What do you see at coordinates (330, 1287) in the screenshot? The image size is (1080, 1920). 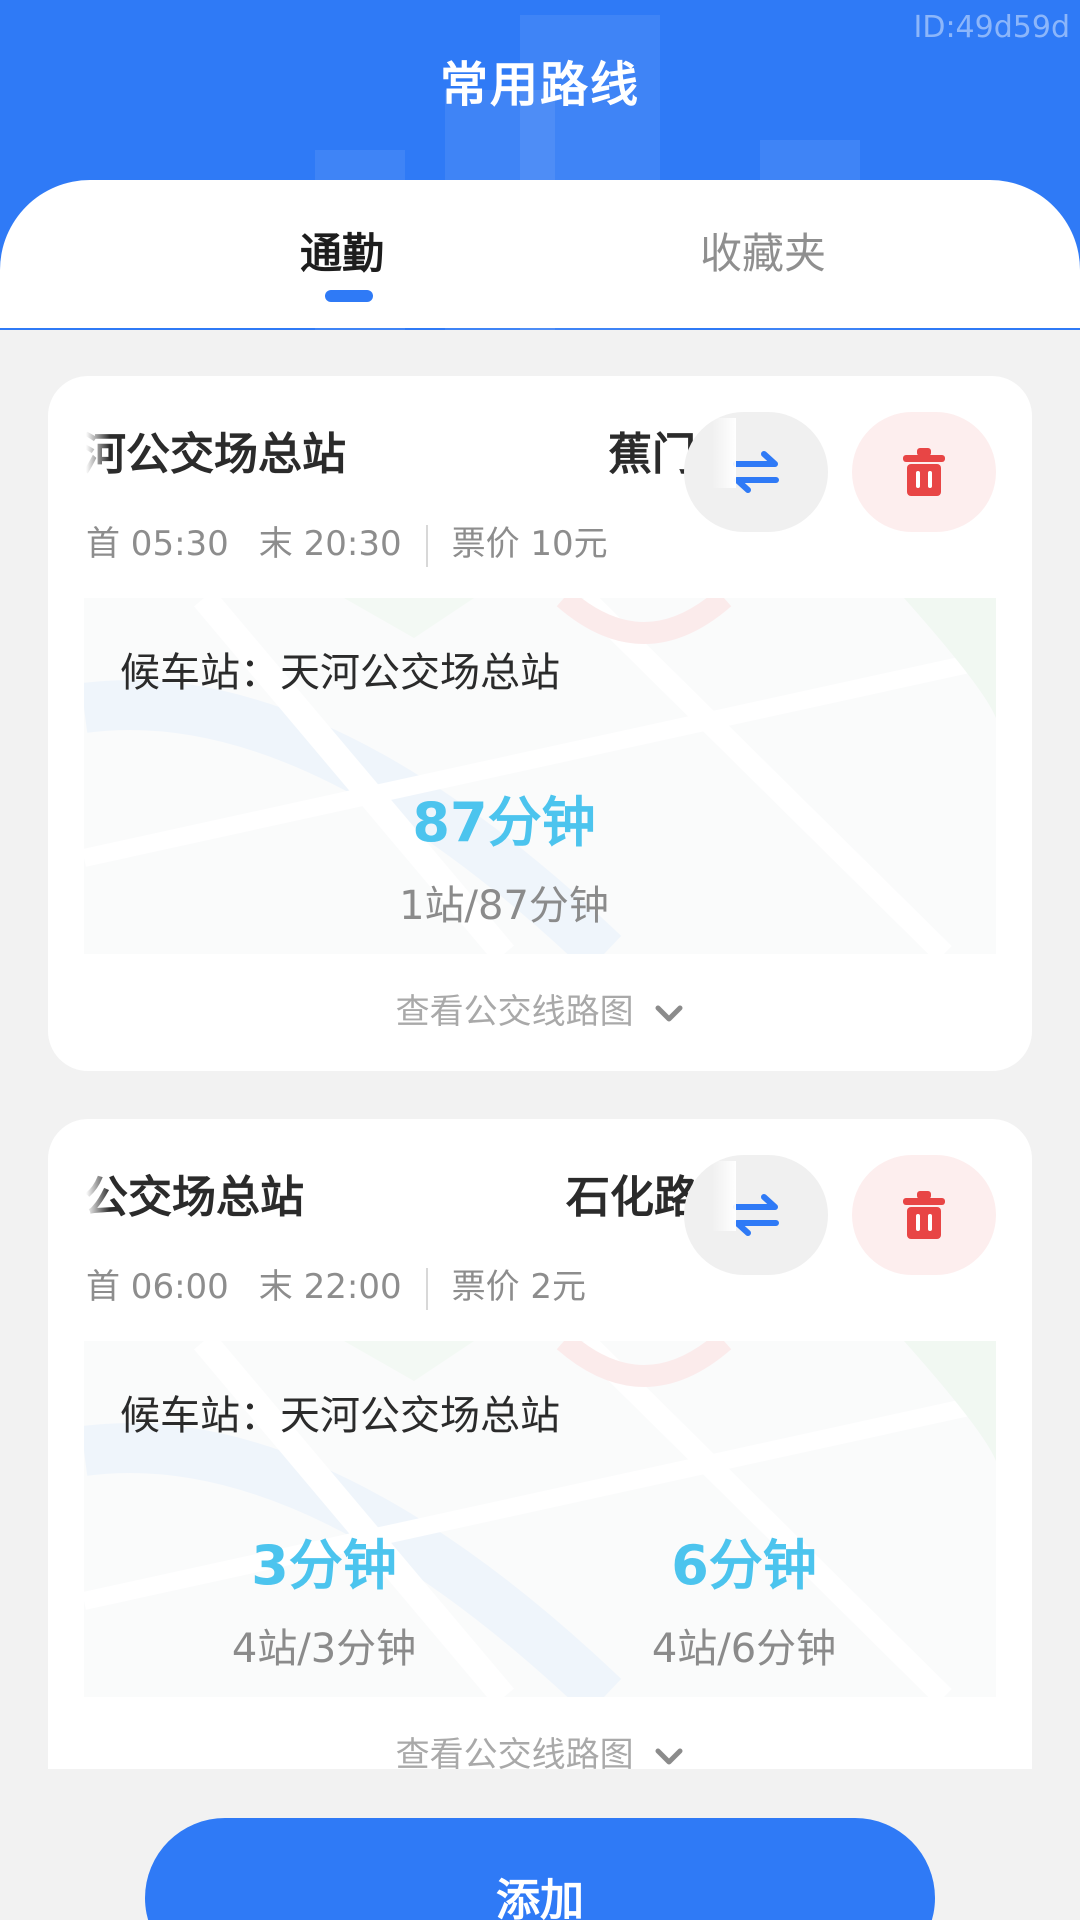 I see `last-bus-time: 末 22:00` at bounding box center [330, 1287].